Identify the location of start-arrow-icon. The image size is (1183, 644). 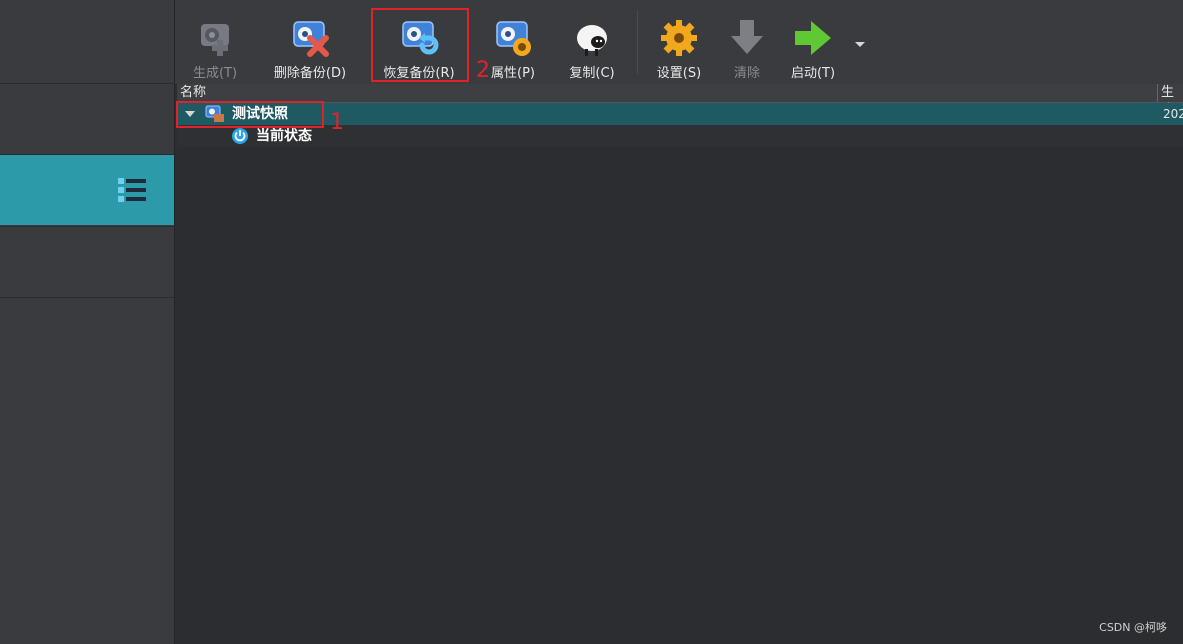
(813, 38).